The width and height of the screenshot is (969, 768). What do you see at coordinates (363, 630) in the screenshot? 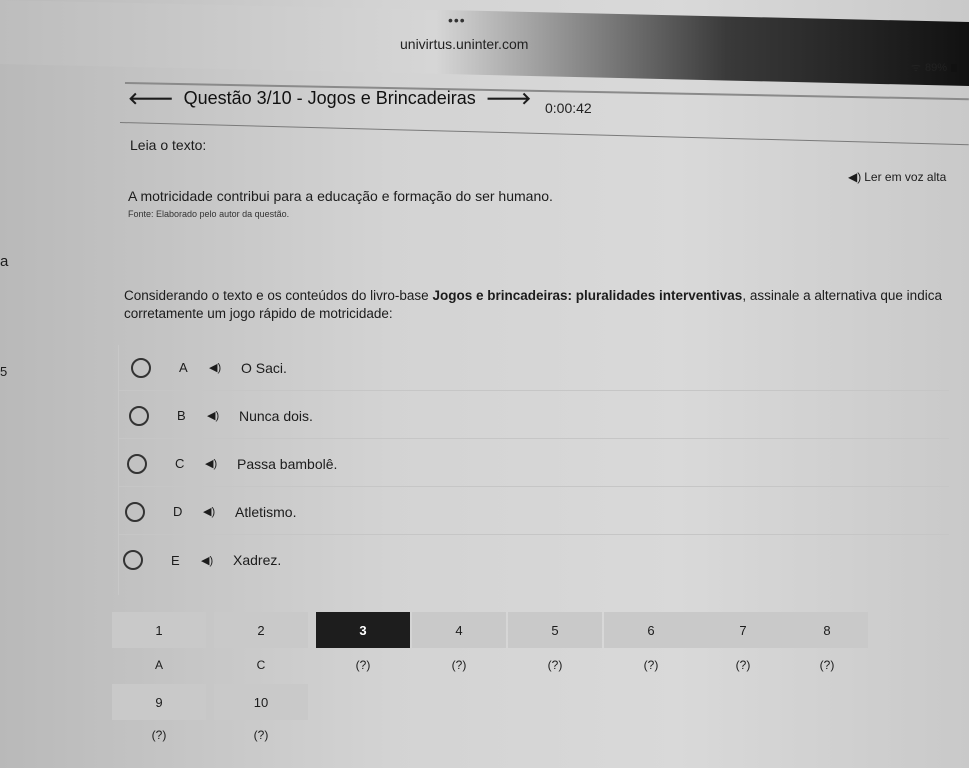
I see `nav-question-3: 3` at bounding box center [363, 630].